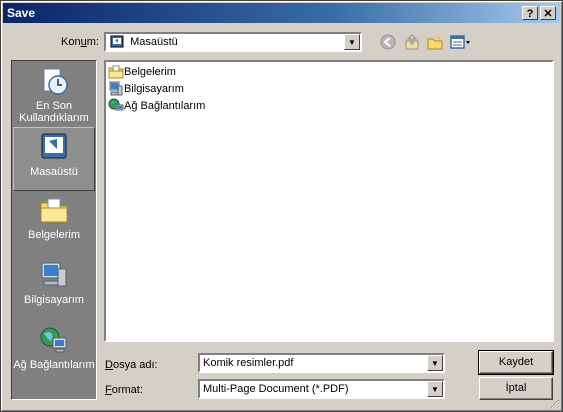  I want to click on format-dropdown: Multi-Page Document (*.PDF) ▼, so click(321, 389).